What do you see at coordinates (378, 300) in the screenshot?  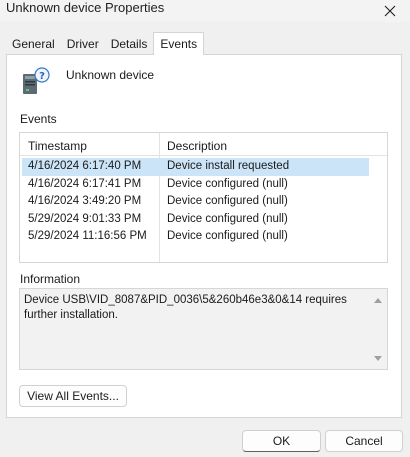 I see `scroll-up-arrow-icon` at bounding box center [378, 300].